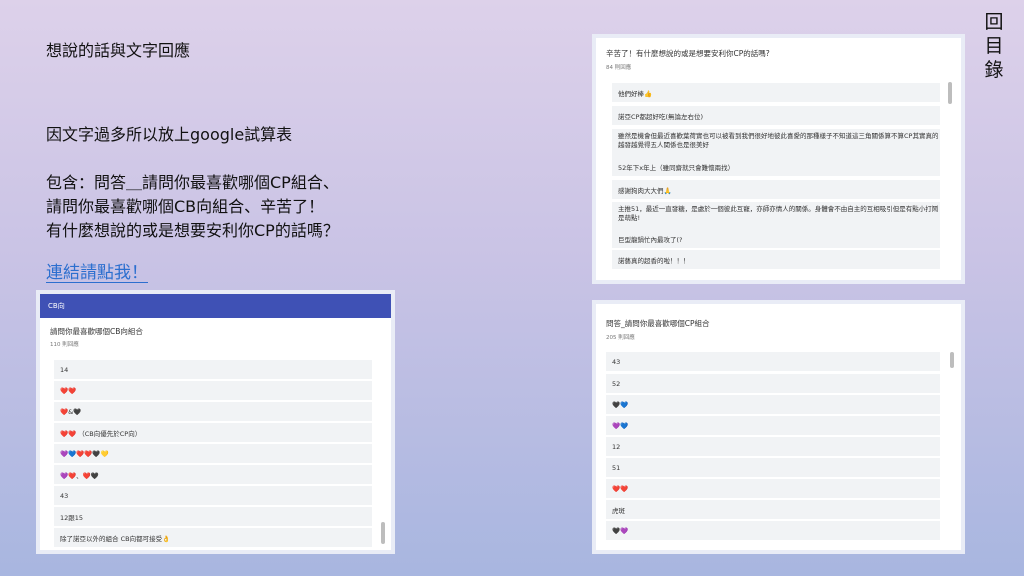 The image size is (1024, 576). What do you see at coordinates (773, 467) in the screenshot?
I see `response-row: 51` at bounding box center [773, 467].